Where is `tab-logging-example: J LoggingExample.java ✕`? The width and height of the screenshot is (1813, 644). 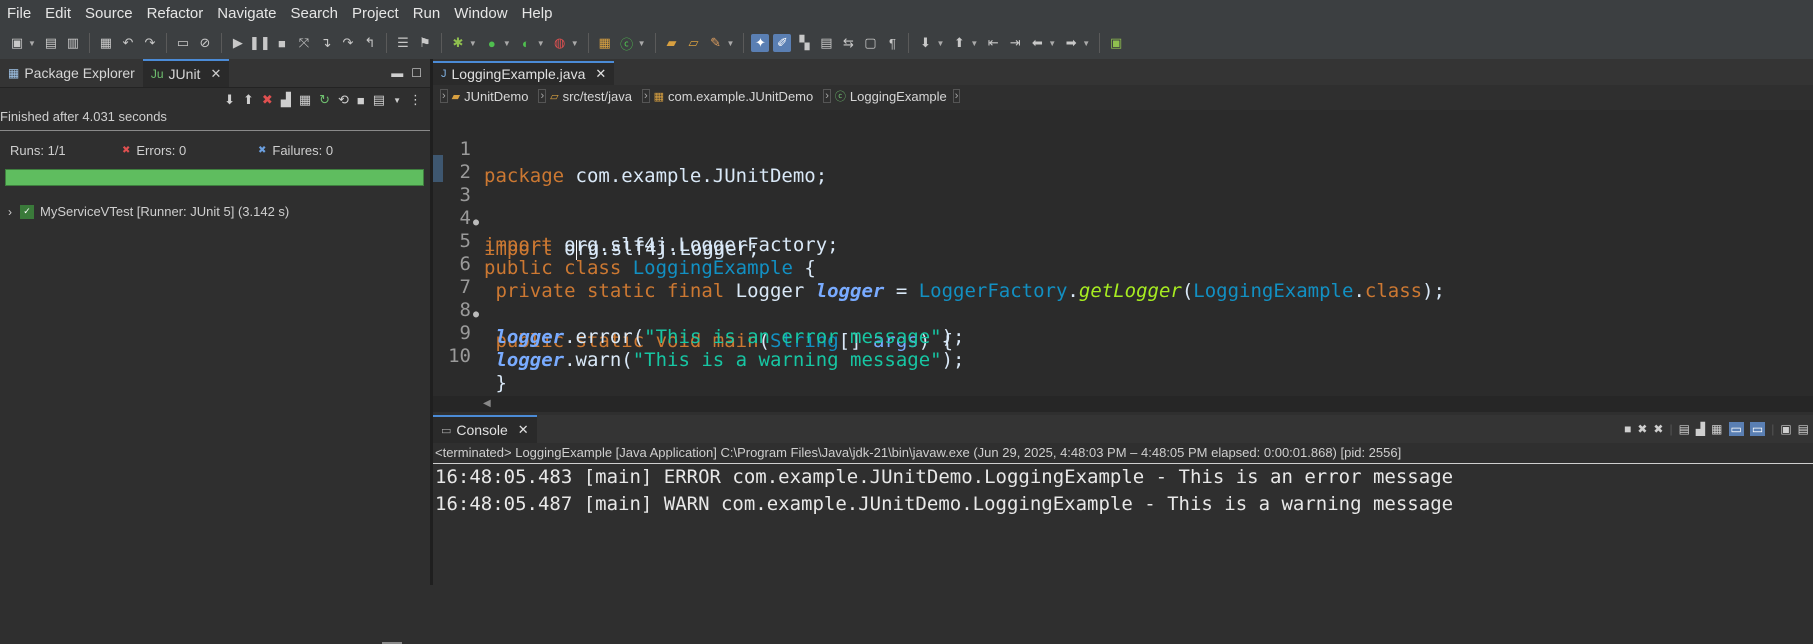
tab-logging-example: J LoggingExample.java ✕ is located at coordinates (524, 73).